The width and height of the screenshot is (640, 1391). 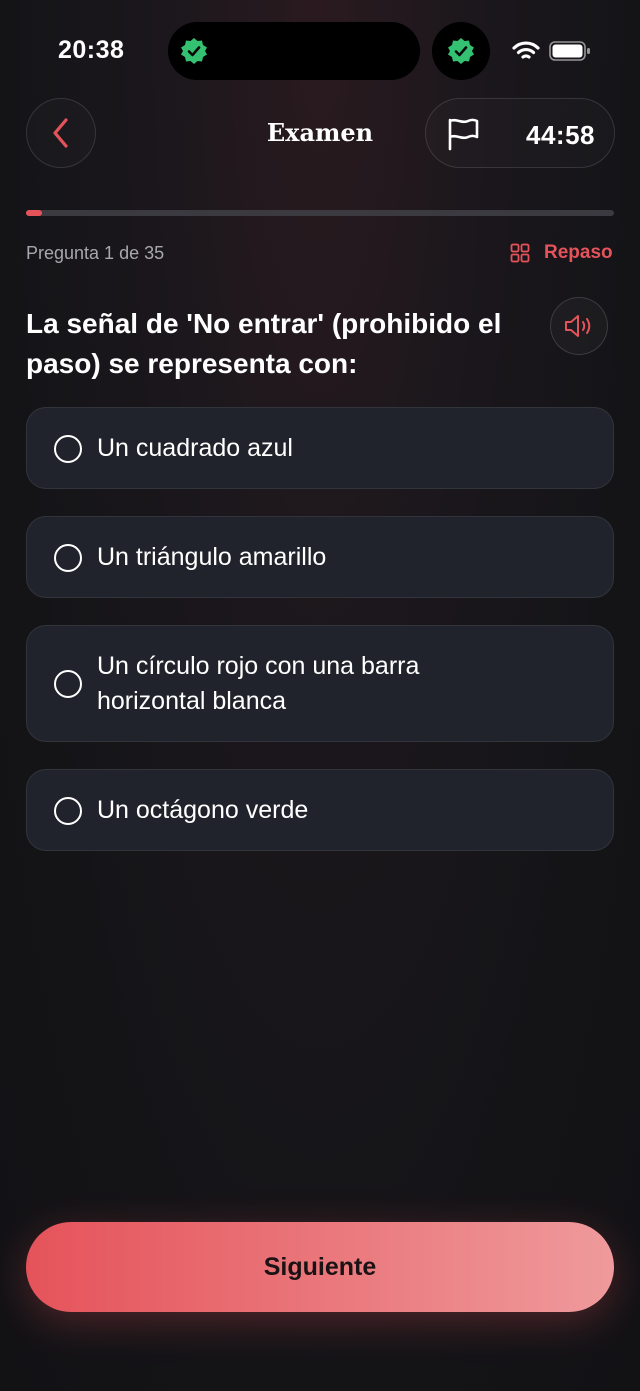 I want to click on answer-option: Un triángulo amarillo, so click(x=320, y=557).